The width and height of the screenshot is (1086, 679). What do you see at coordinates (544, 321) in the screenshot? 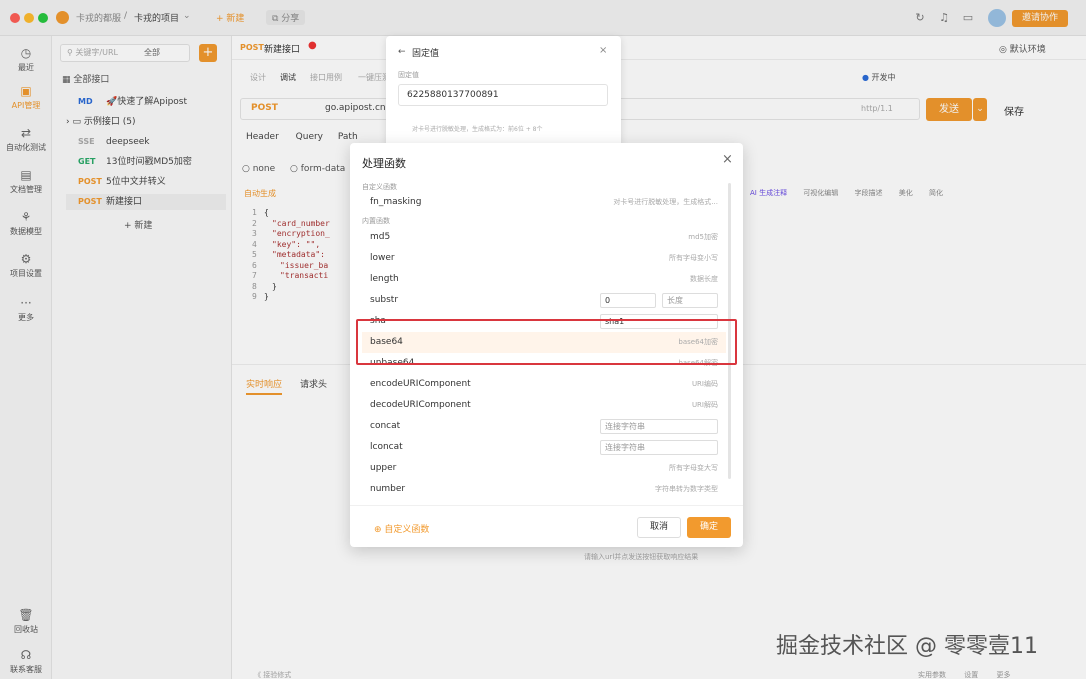
I see `function-row: sha sha1` at bounding box center [544, 321].